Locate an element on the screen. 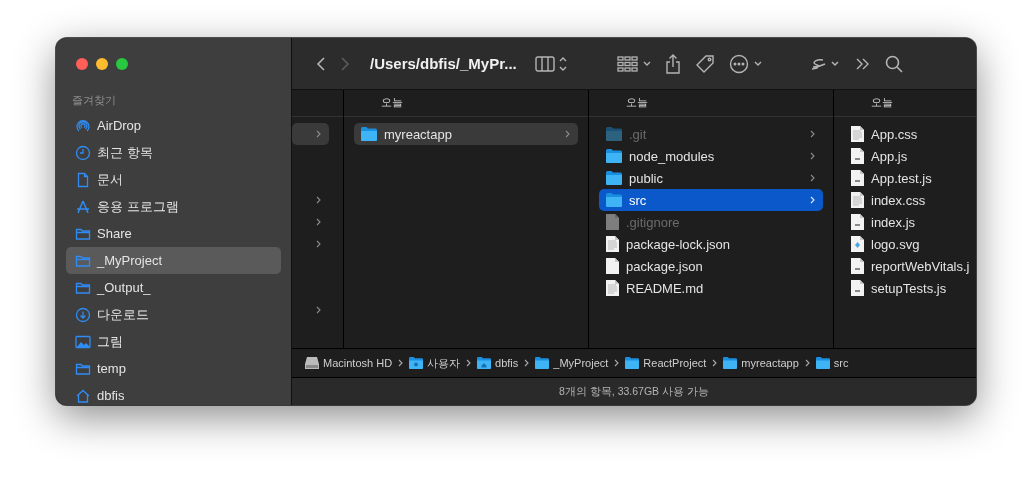 The width and height of the screenshot is (1032, 480). sidebar-item: Share is located at coordinates (173, 233).